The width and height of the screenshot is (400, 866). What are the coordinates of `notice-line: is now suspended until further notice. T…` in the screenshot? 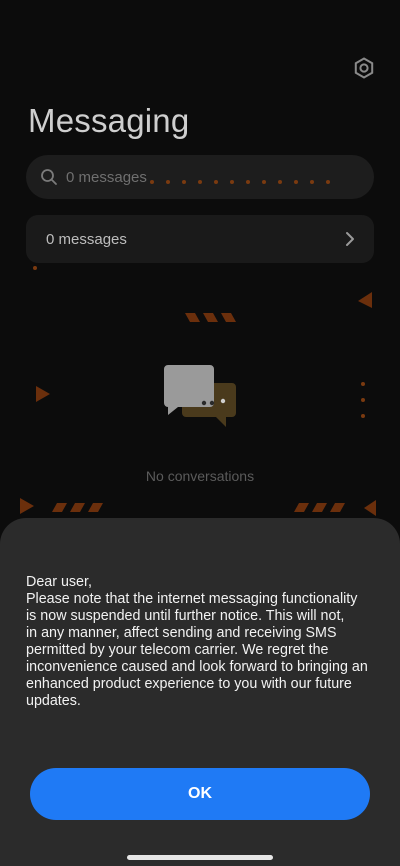 It's located at (185, 616).